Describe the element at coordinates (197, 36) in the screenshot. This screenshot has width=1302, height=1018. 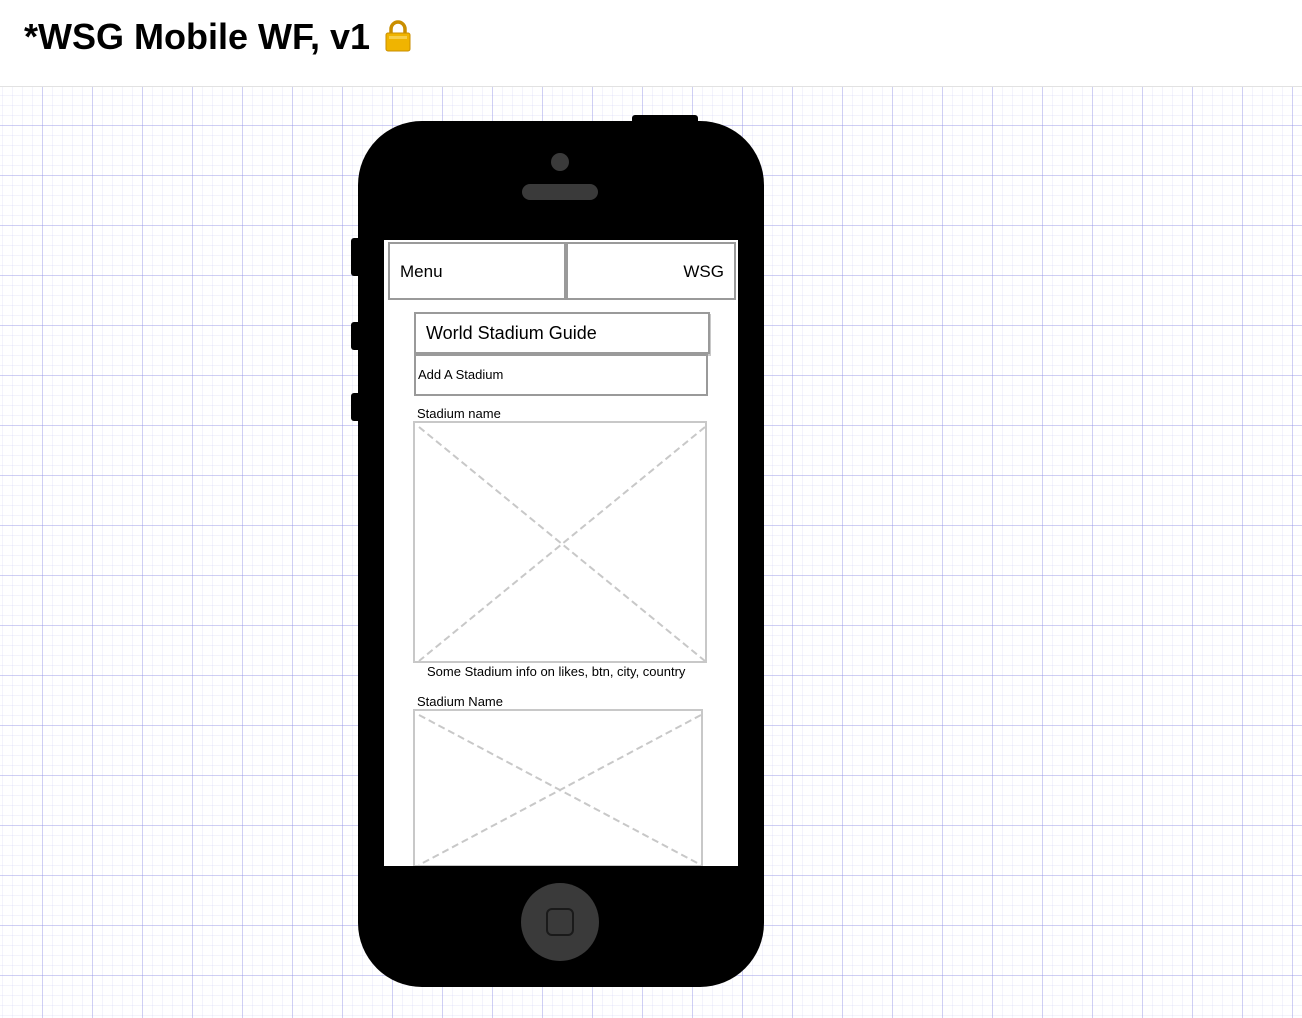
I see `document-title: *WSG Mobile WF, v1` at that location.